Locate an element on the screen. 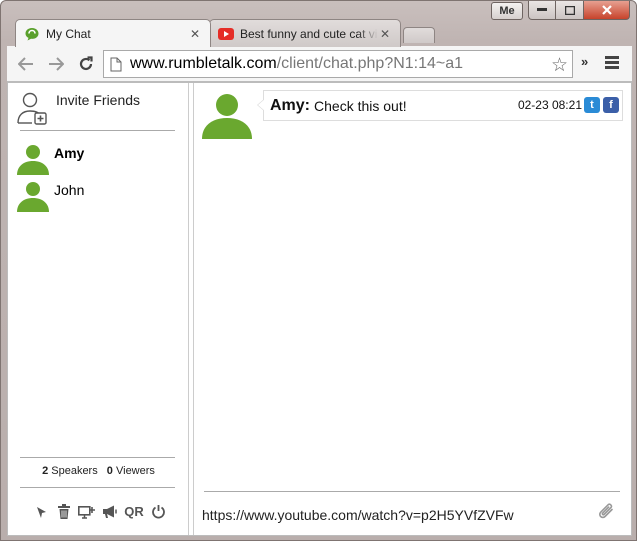 Image resolution: width=637 pixels, height=541 pixels. menu-hamburger-icon is located at coordinates (612, 63).